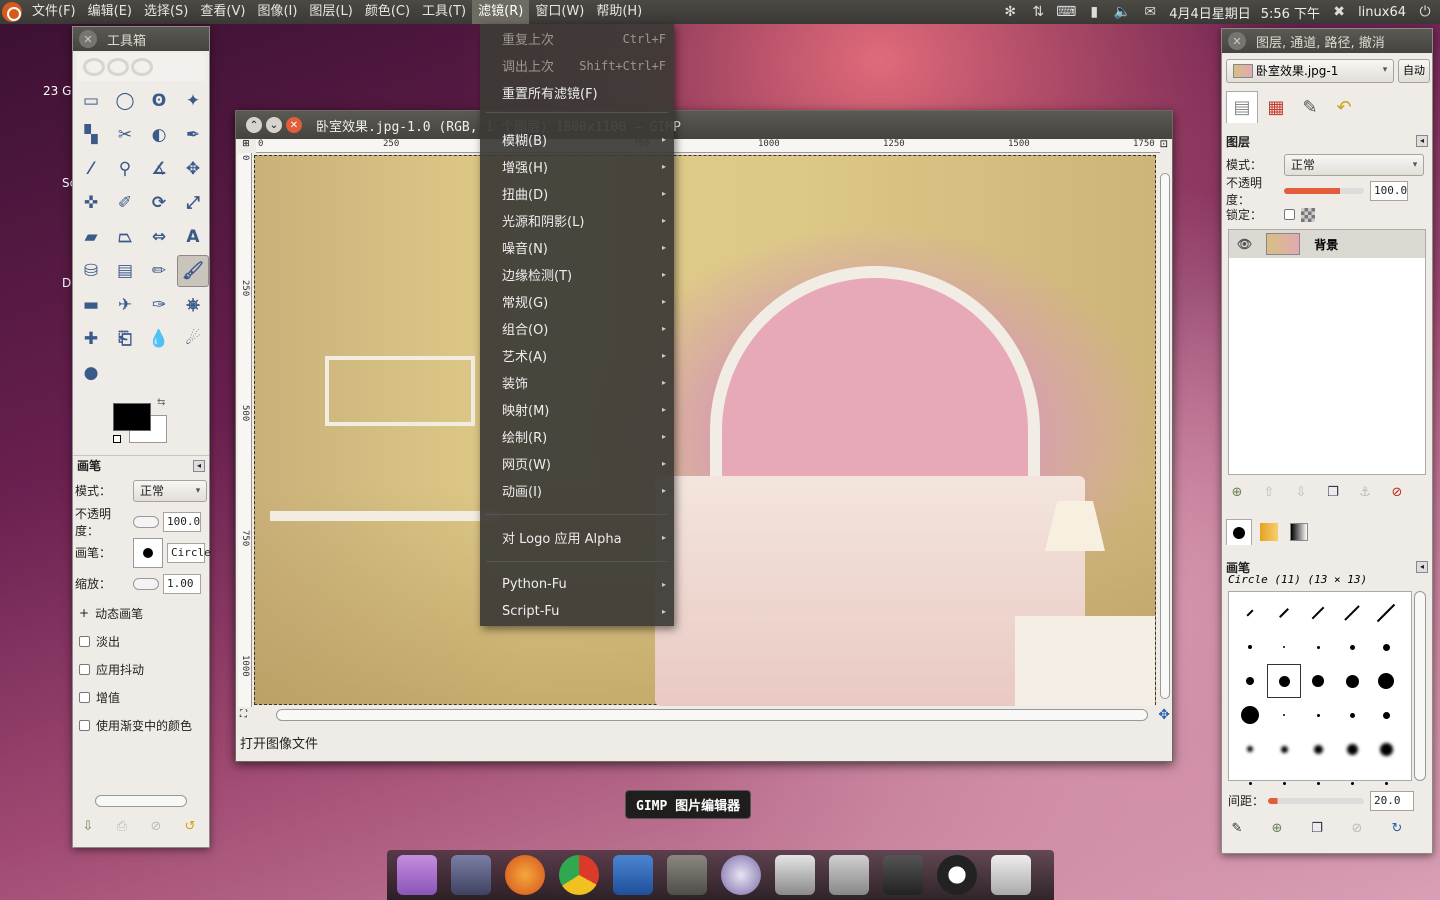 The image size is (1440, 900). Describe the element at coordinates (1317, 828) in the screenshot. I see `duplicate-brush-icon: ❐` at that location.